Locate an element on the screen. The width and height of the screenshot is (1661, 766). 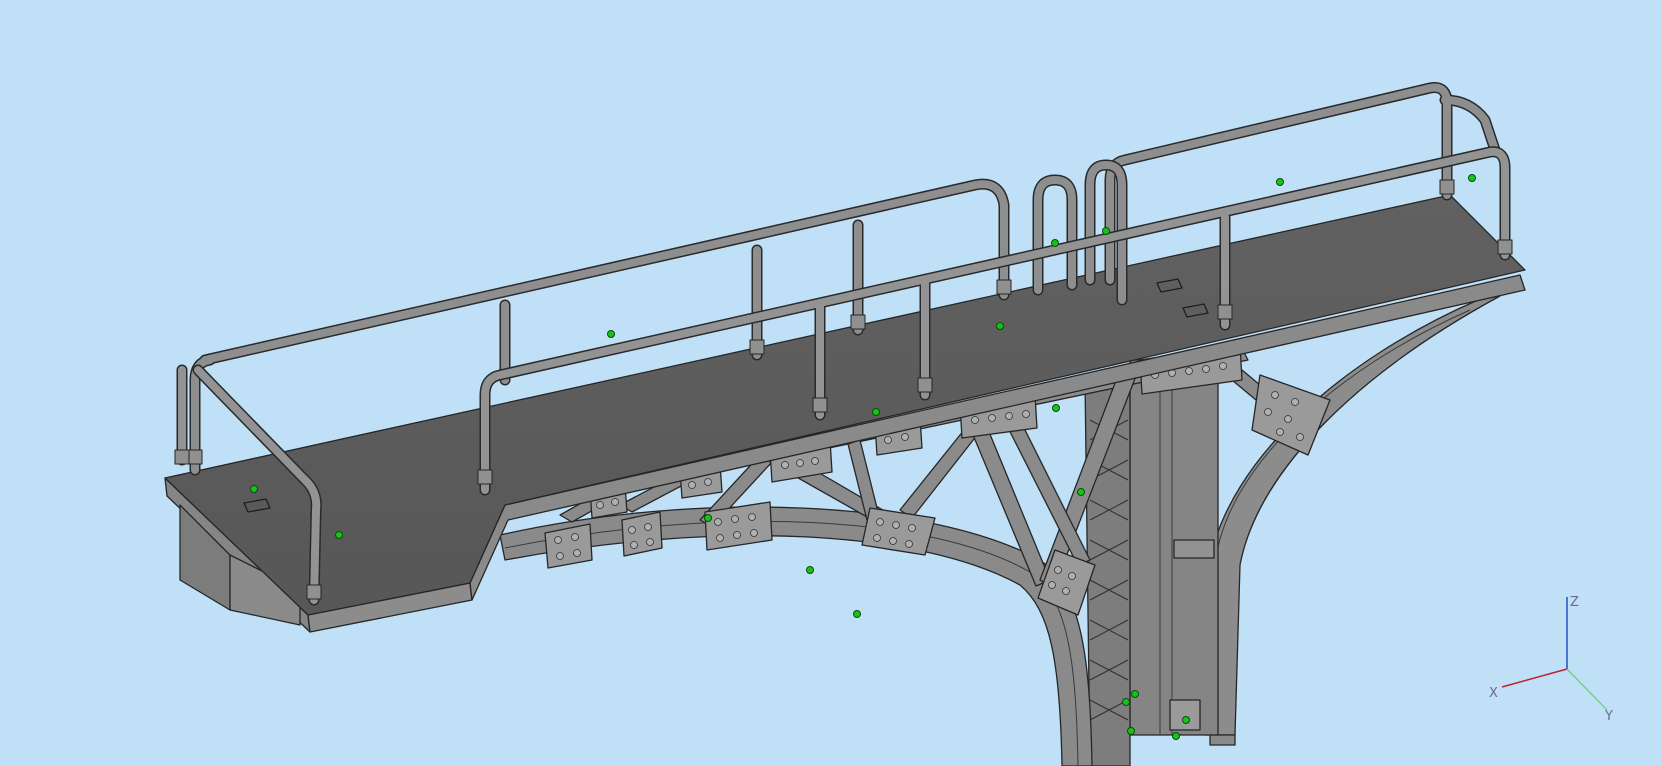
axis-triad: Z X Y is located at coordinates (1551, 659).